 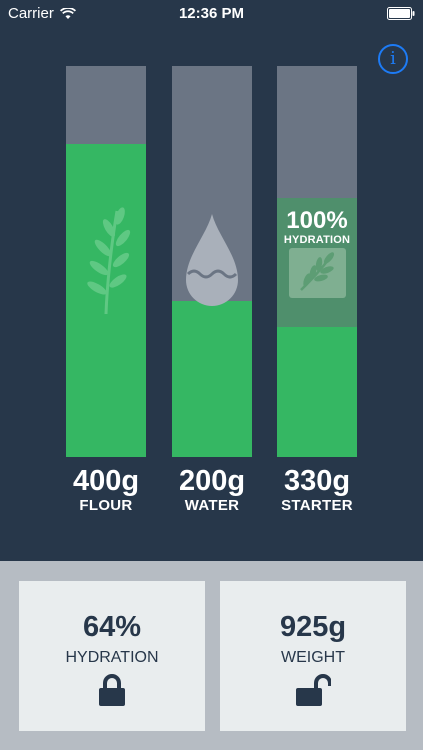 I want to click on weight-caption: WEIGHT, so click(x=313, y=657).